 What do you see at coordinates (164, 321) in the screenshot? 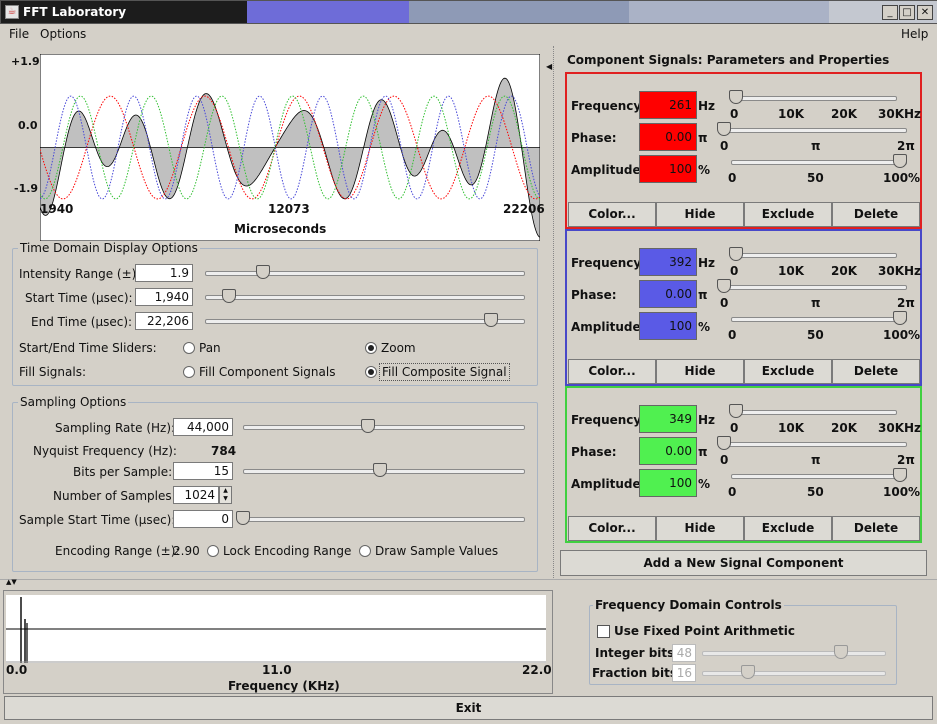
I see `end-time-field: 22,206` at bounding box center [164, 321].